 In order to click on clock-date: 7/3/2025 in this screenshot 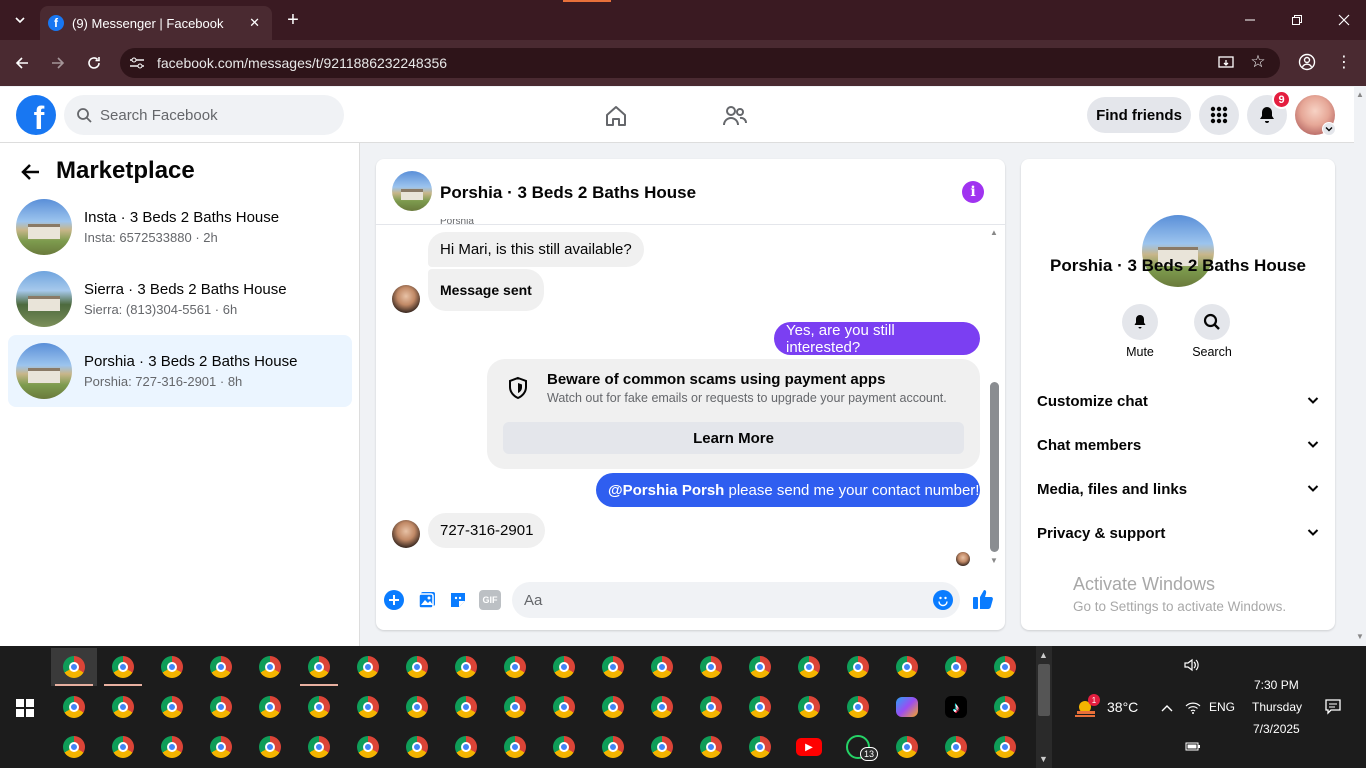, I will do `click(1276, 729)`.